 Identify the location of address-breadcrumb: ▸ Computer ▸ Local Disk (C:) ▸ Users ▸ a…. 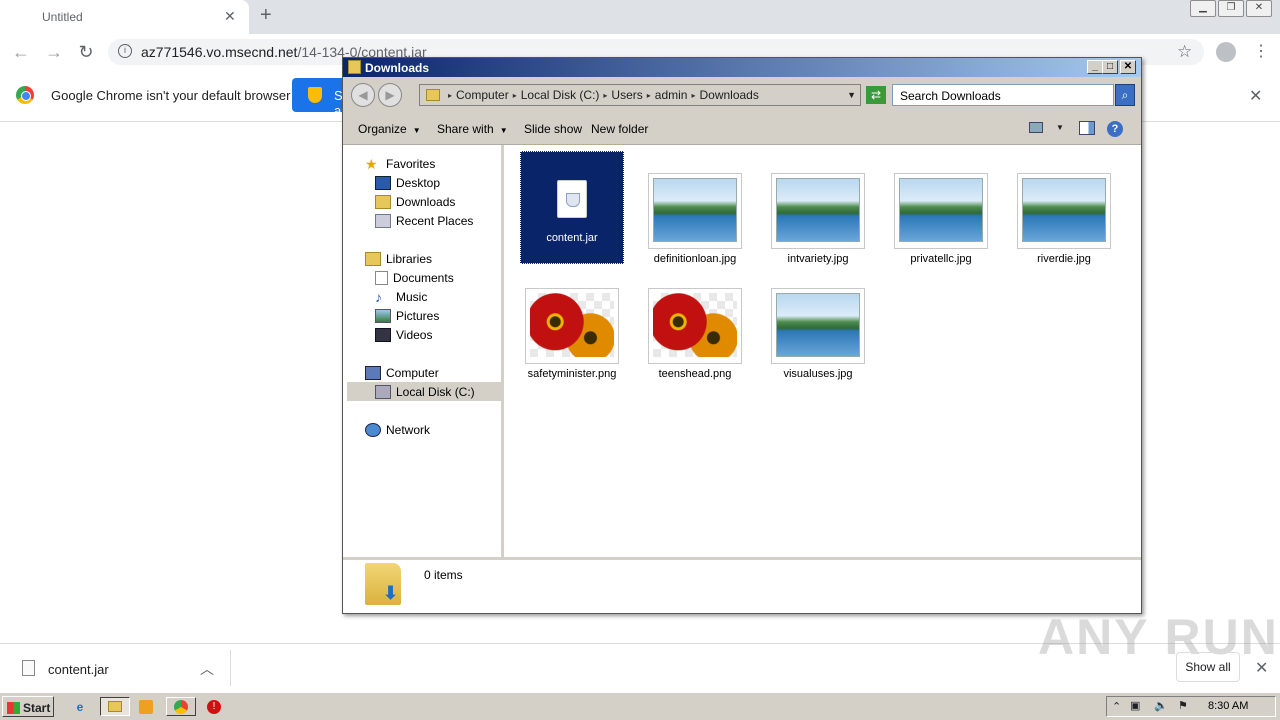
(640, 95).